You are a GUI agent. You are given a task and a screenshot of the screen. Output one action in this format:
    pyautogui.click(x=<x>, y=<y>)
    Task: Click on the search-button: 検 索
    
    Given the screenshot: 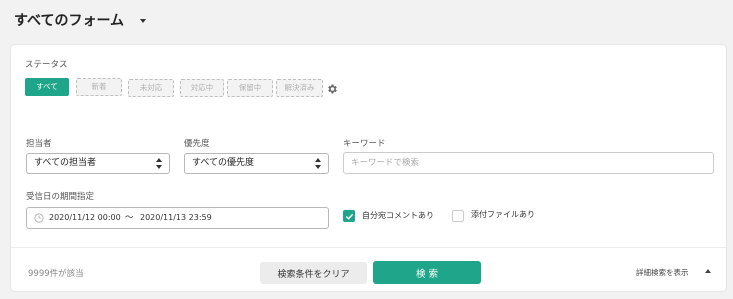 What is the action you would take?
    pyautogui.click(x=427, y=272)
    